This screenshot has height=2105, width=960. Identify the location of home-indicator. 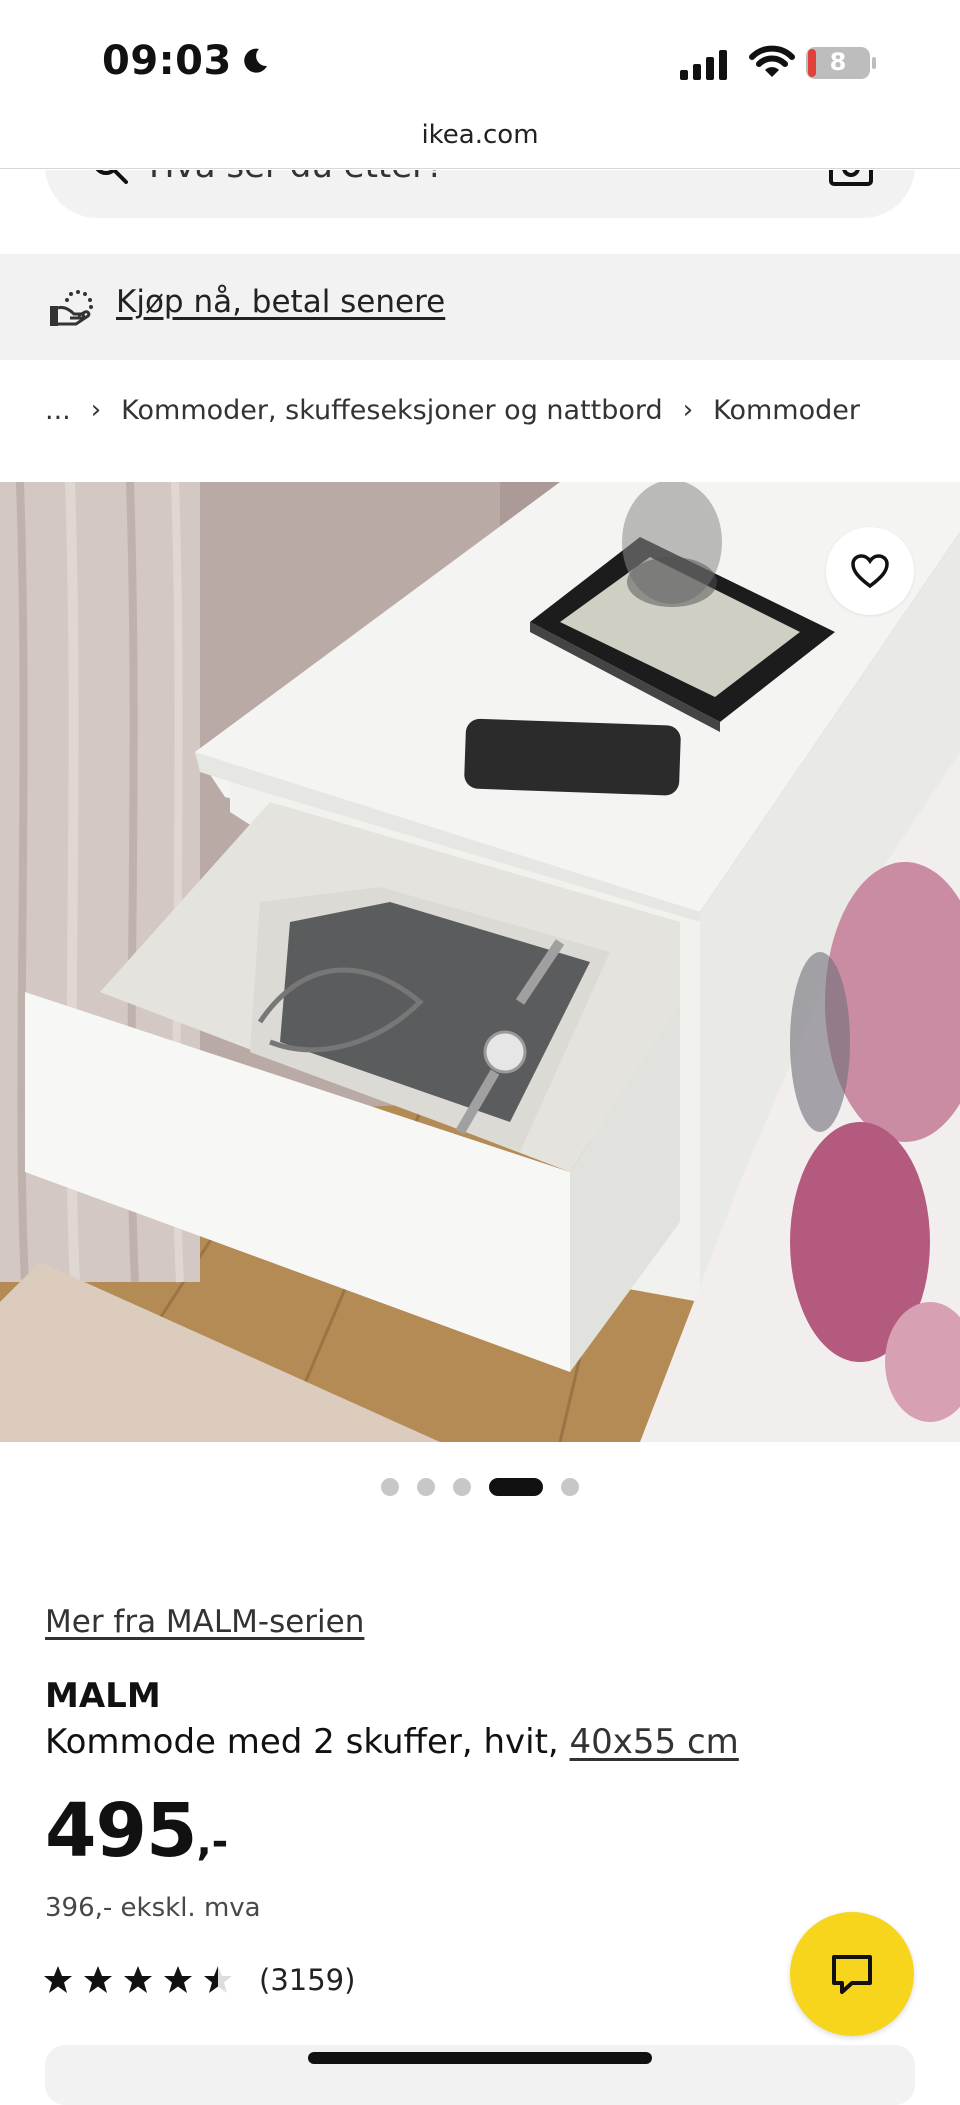
(480, 2058).